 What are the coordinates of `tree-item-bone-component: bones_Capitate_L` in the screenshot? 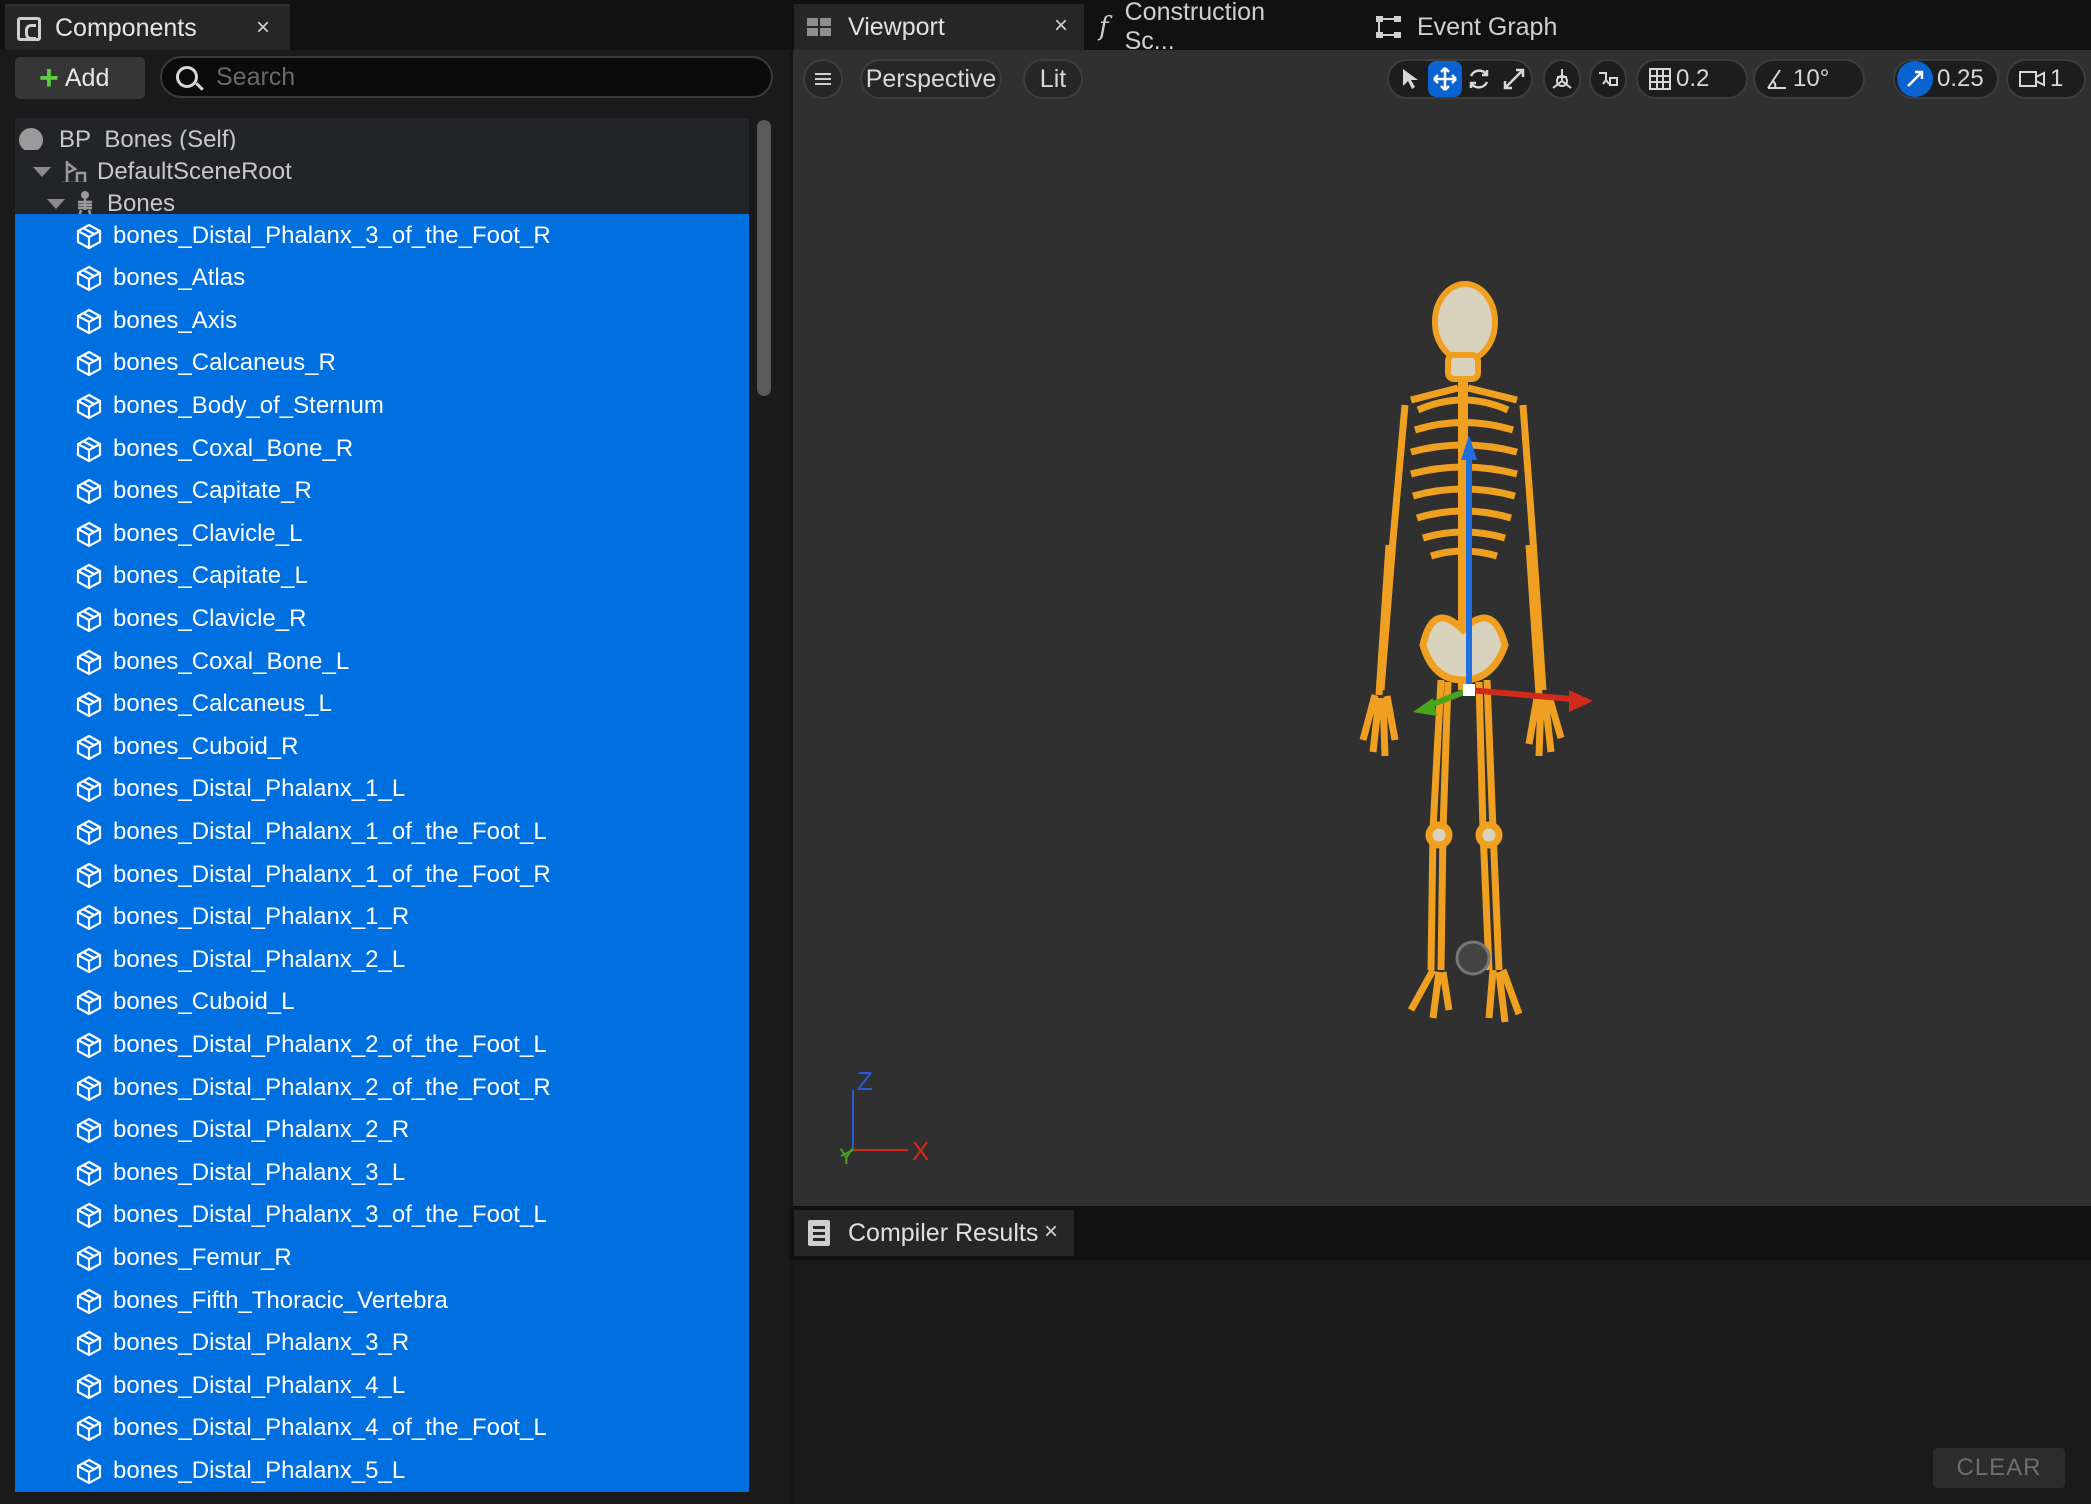 It's located at (382, 576).